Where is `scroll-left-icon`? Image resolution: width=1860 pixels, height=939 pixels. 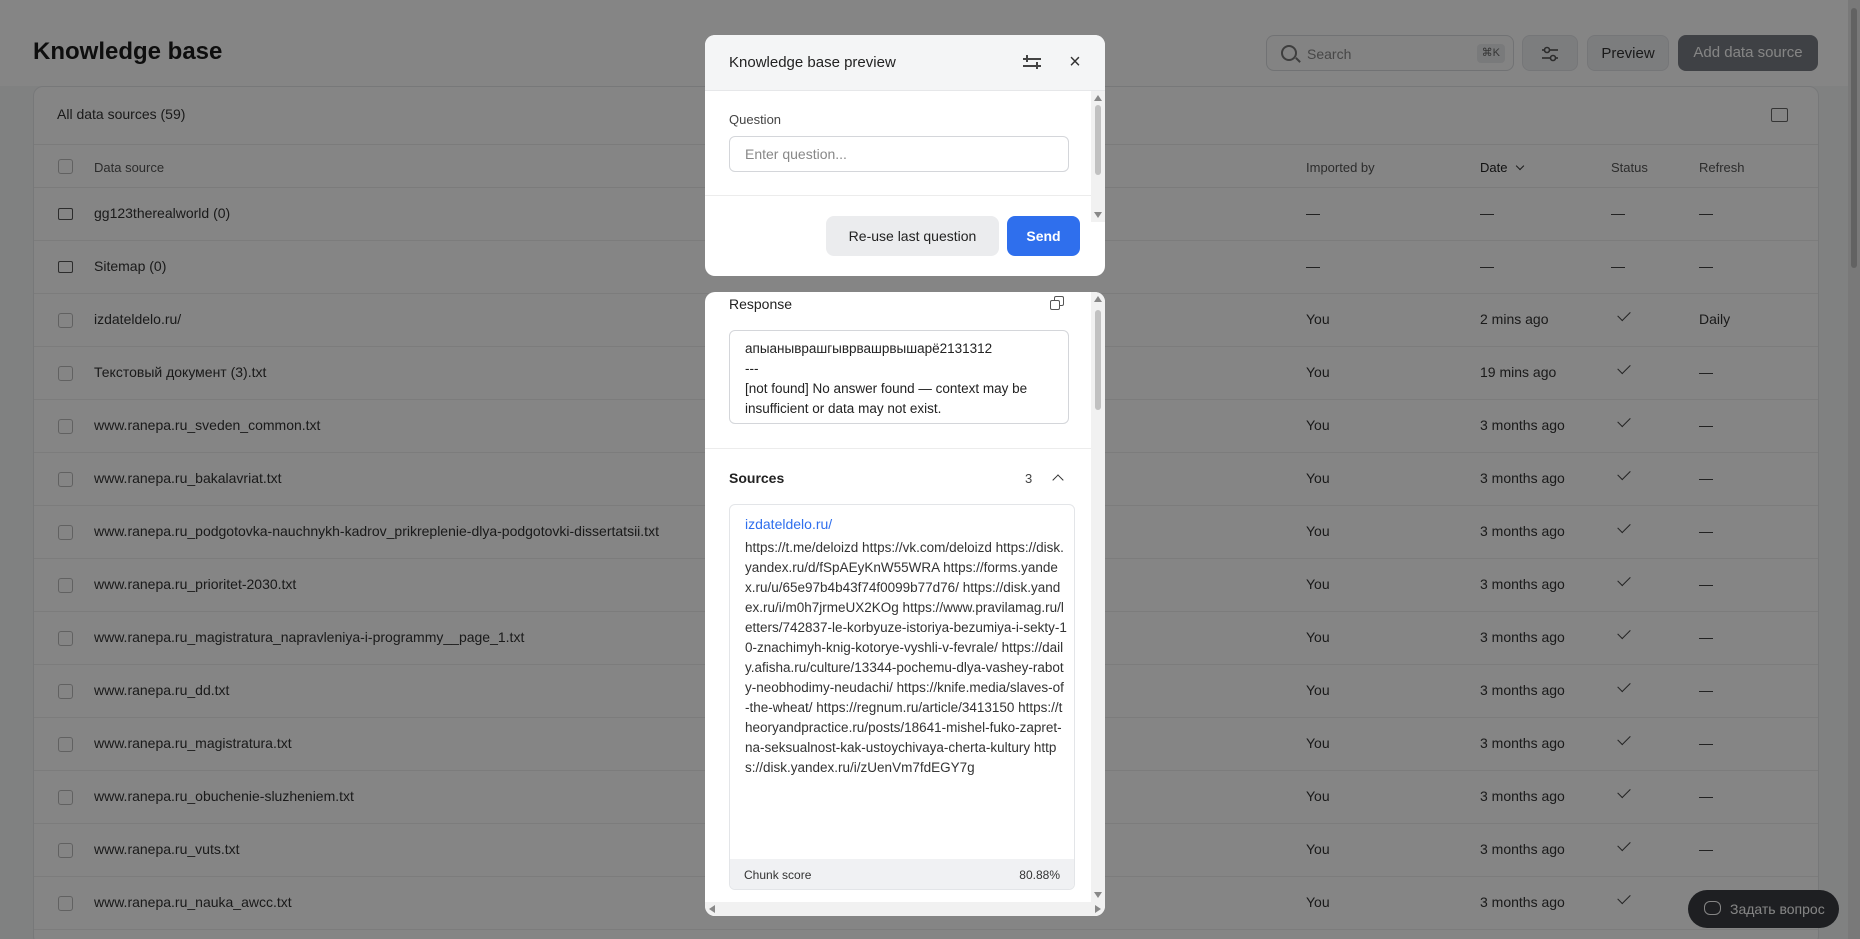 scroll-left-icon is located at coordinates (712, 909).